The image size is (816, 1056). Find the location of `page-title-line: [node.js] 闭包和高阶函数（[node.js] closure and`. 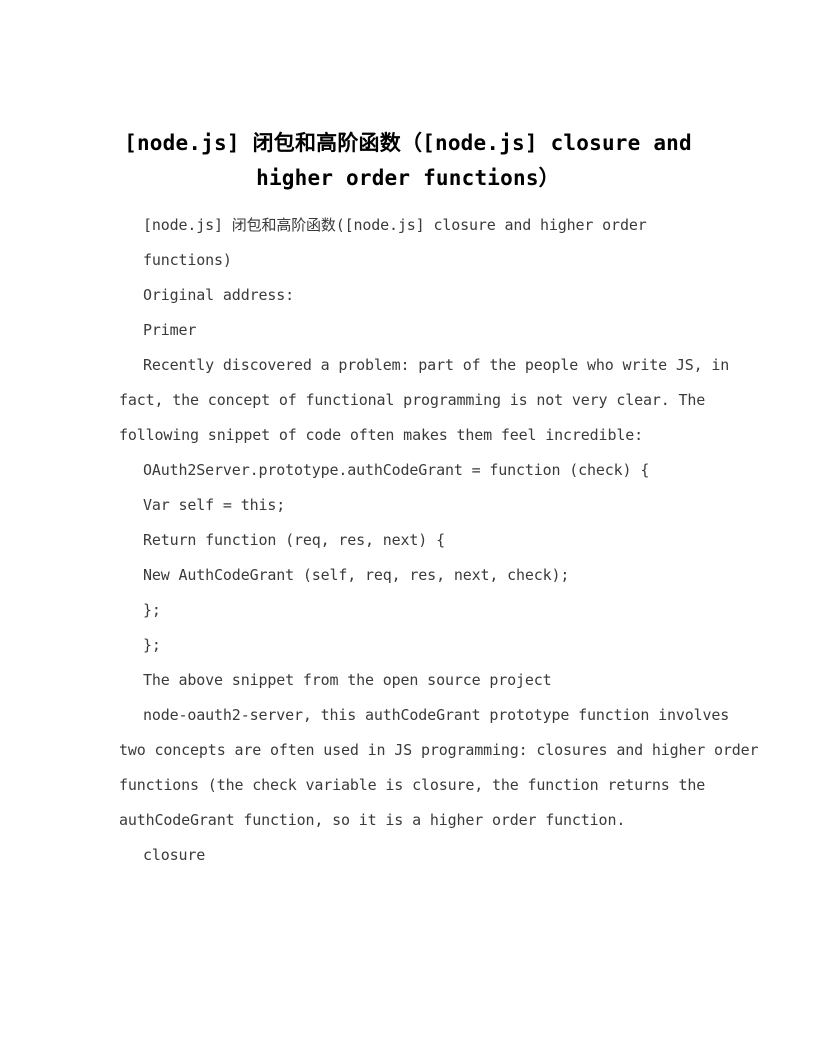

page-title-line: [node.js] 闭包和高阶函数（[node.js] closure and is located at coordinates (408, 143).